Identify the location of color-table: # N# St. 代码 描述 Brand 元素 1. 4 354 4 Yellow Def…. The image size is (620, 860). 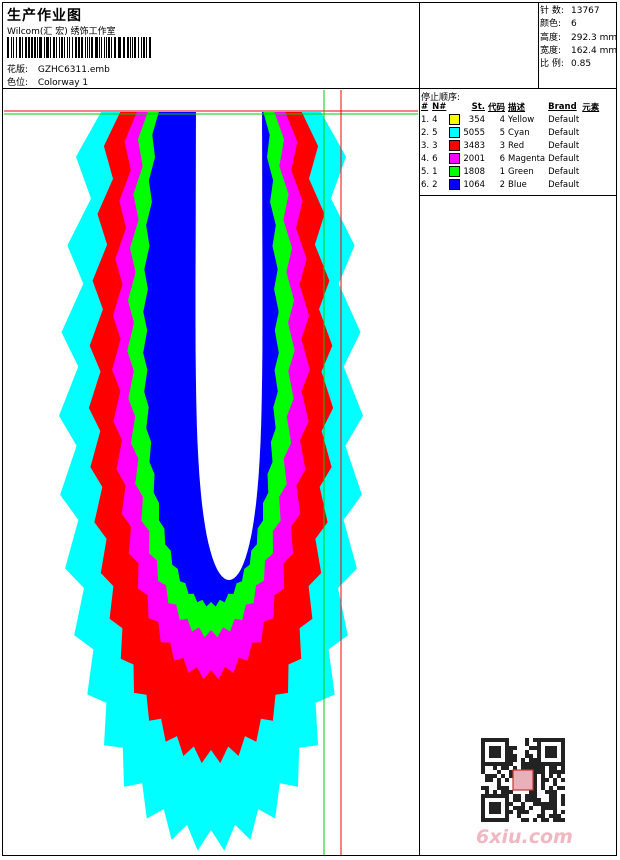
(511, 146).